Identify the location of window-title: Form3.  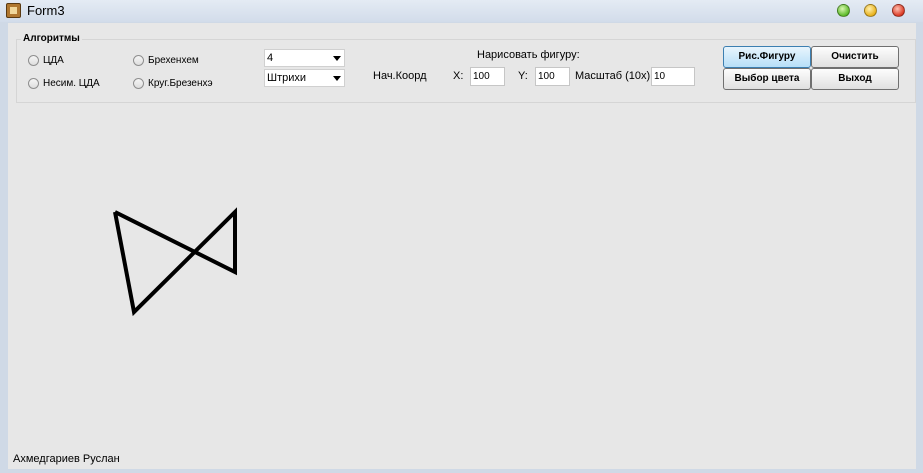
(46, 10).